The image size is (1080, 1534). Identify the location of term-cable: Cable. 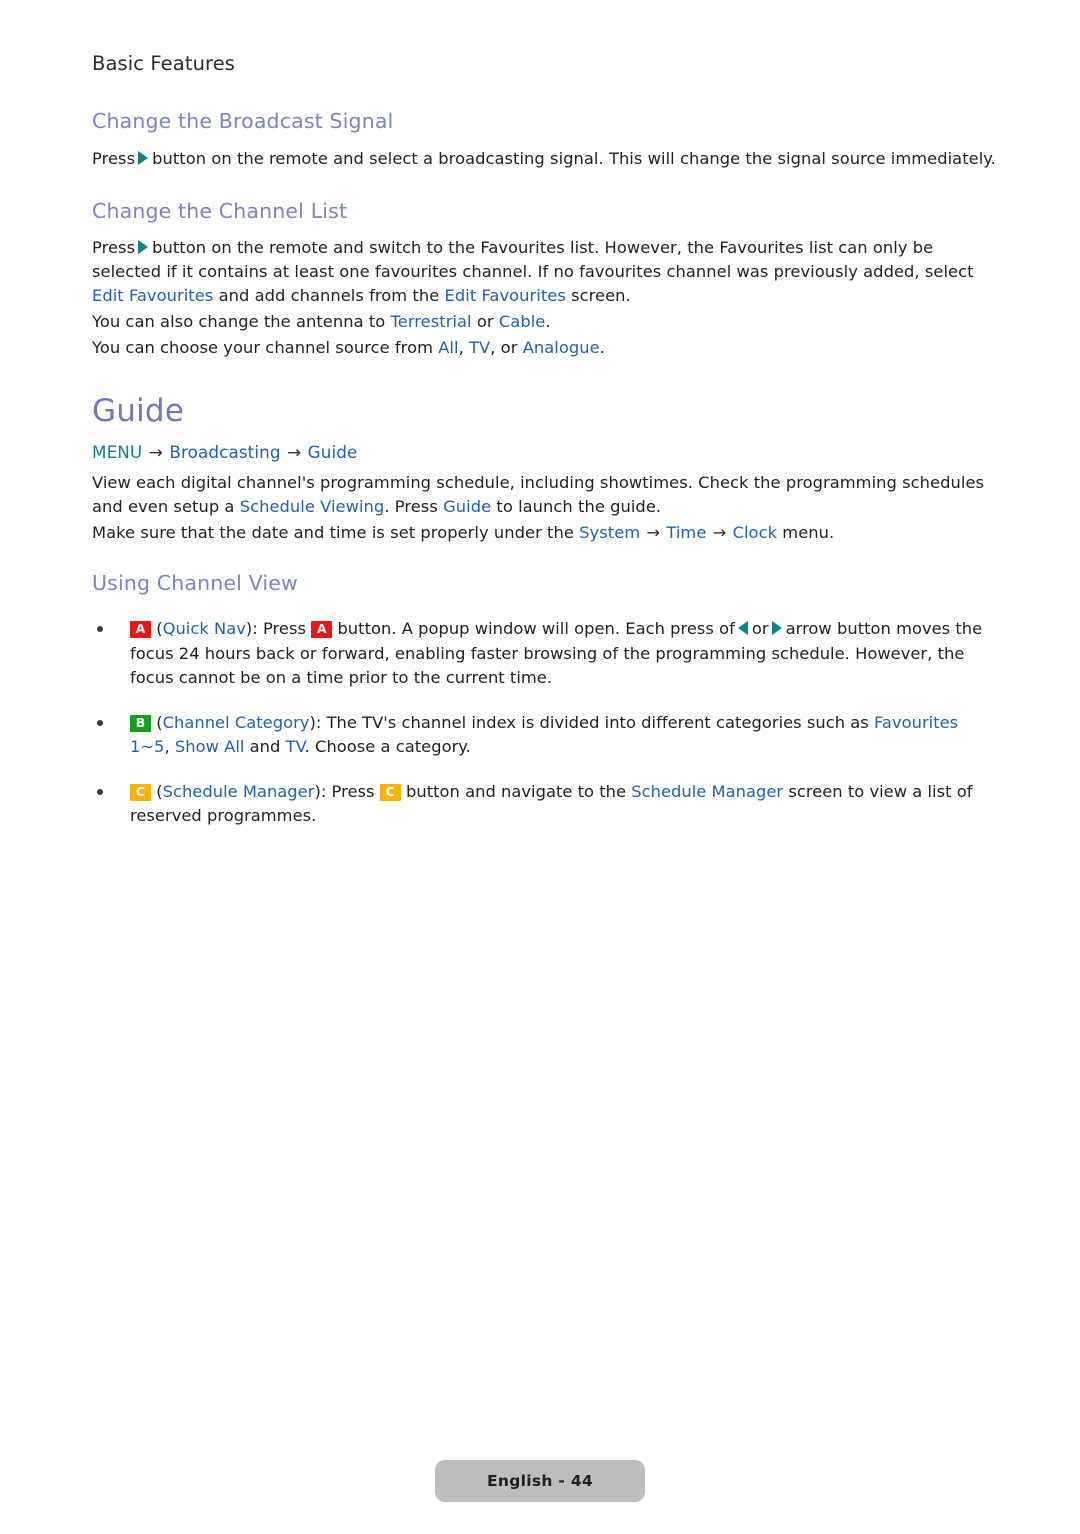
(522, 322).